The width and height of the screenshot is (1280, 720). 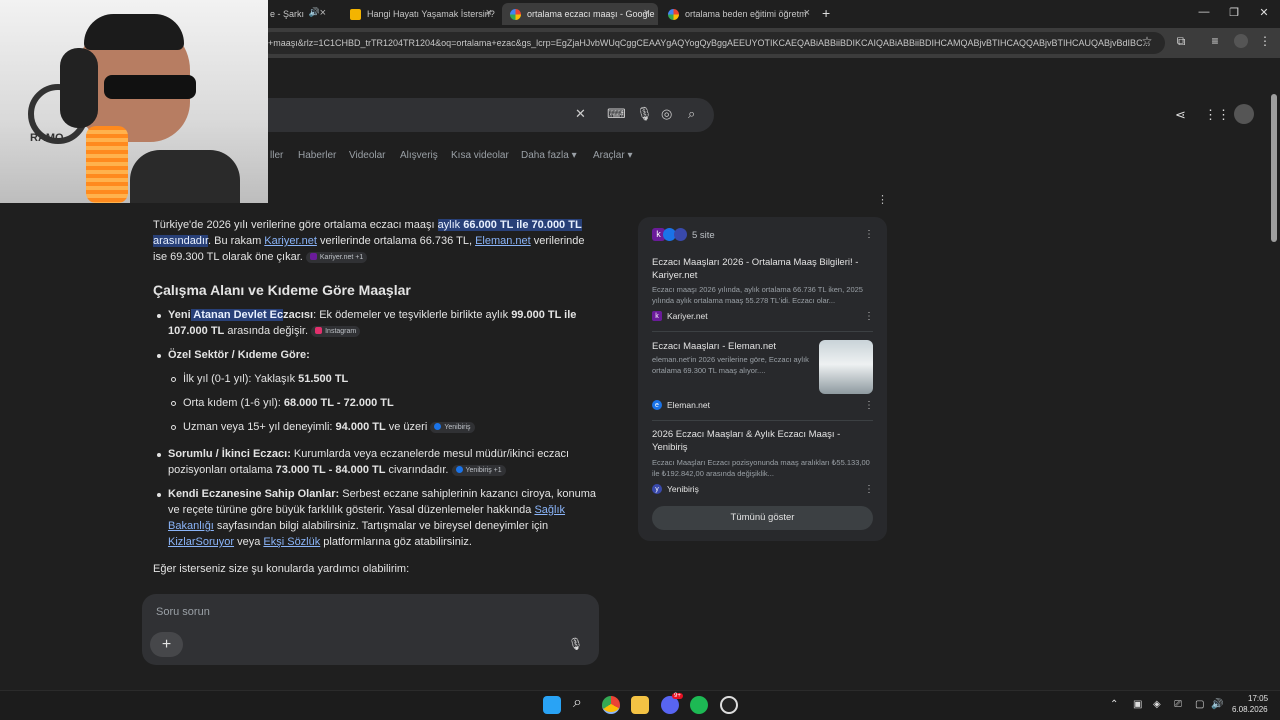 I want to click on eksi-sozluk-link: Ekşi Sözlük, so click(x=291, y=542).